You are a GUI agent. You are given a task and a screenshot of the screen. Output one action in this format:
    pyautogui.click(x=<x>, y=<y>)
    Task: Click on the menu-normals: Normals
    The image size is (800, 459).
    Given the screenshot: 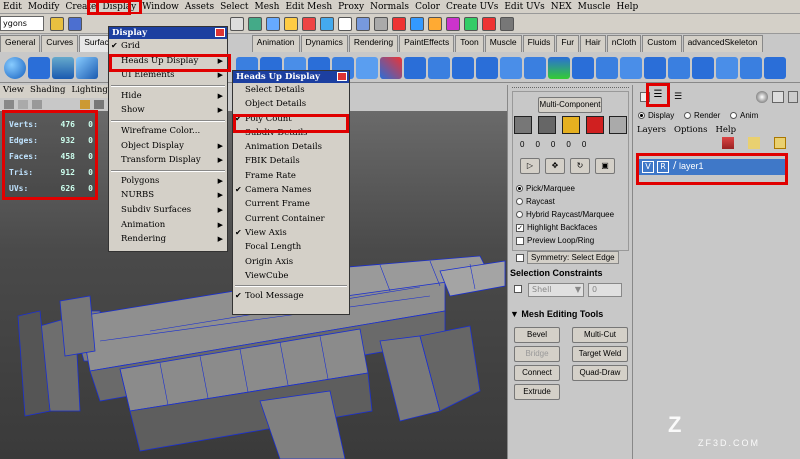 What is the action you would take?
    pyautogui.click(x=389, y=7)
    